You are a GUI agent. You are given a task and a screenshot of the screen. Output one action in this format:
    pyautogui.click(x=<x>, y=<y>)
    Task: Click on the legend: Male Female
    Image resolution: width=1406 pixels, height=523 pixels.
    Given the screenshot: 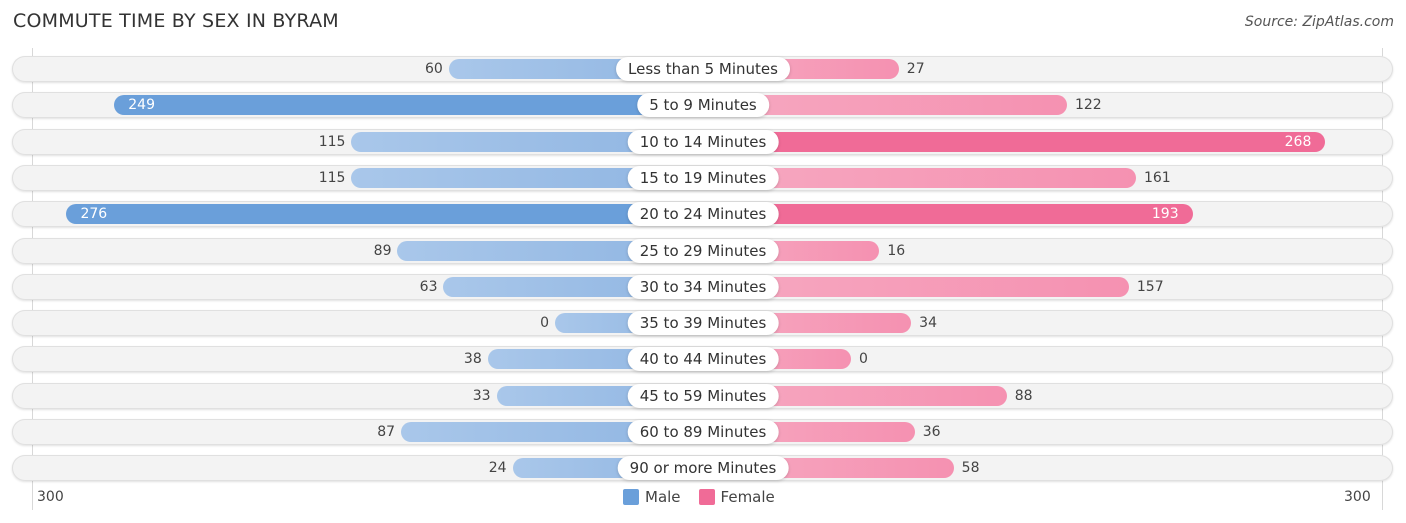 What is the action you would take?
    pyautogui.click(x=699, y=497)
    